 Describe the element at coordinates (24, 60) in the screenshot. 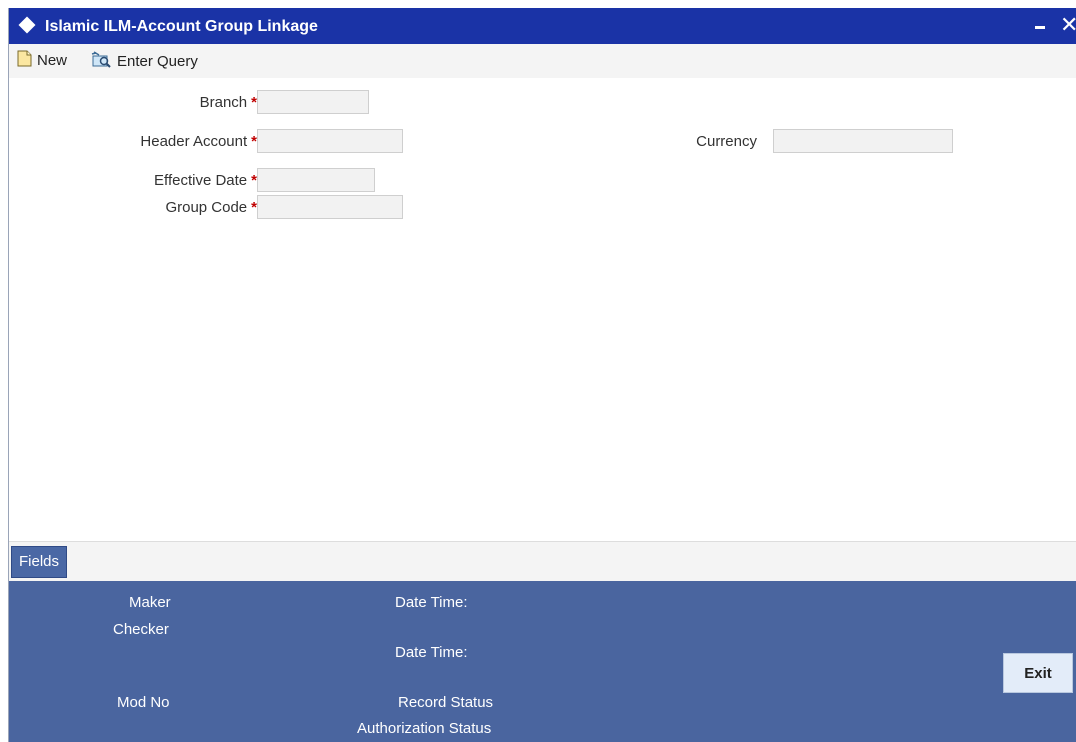

I see `new-document-icon` at that location.